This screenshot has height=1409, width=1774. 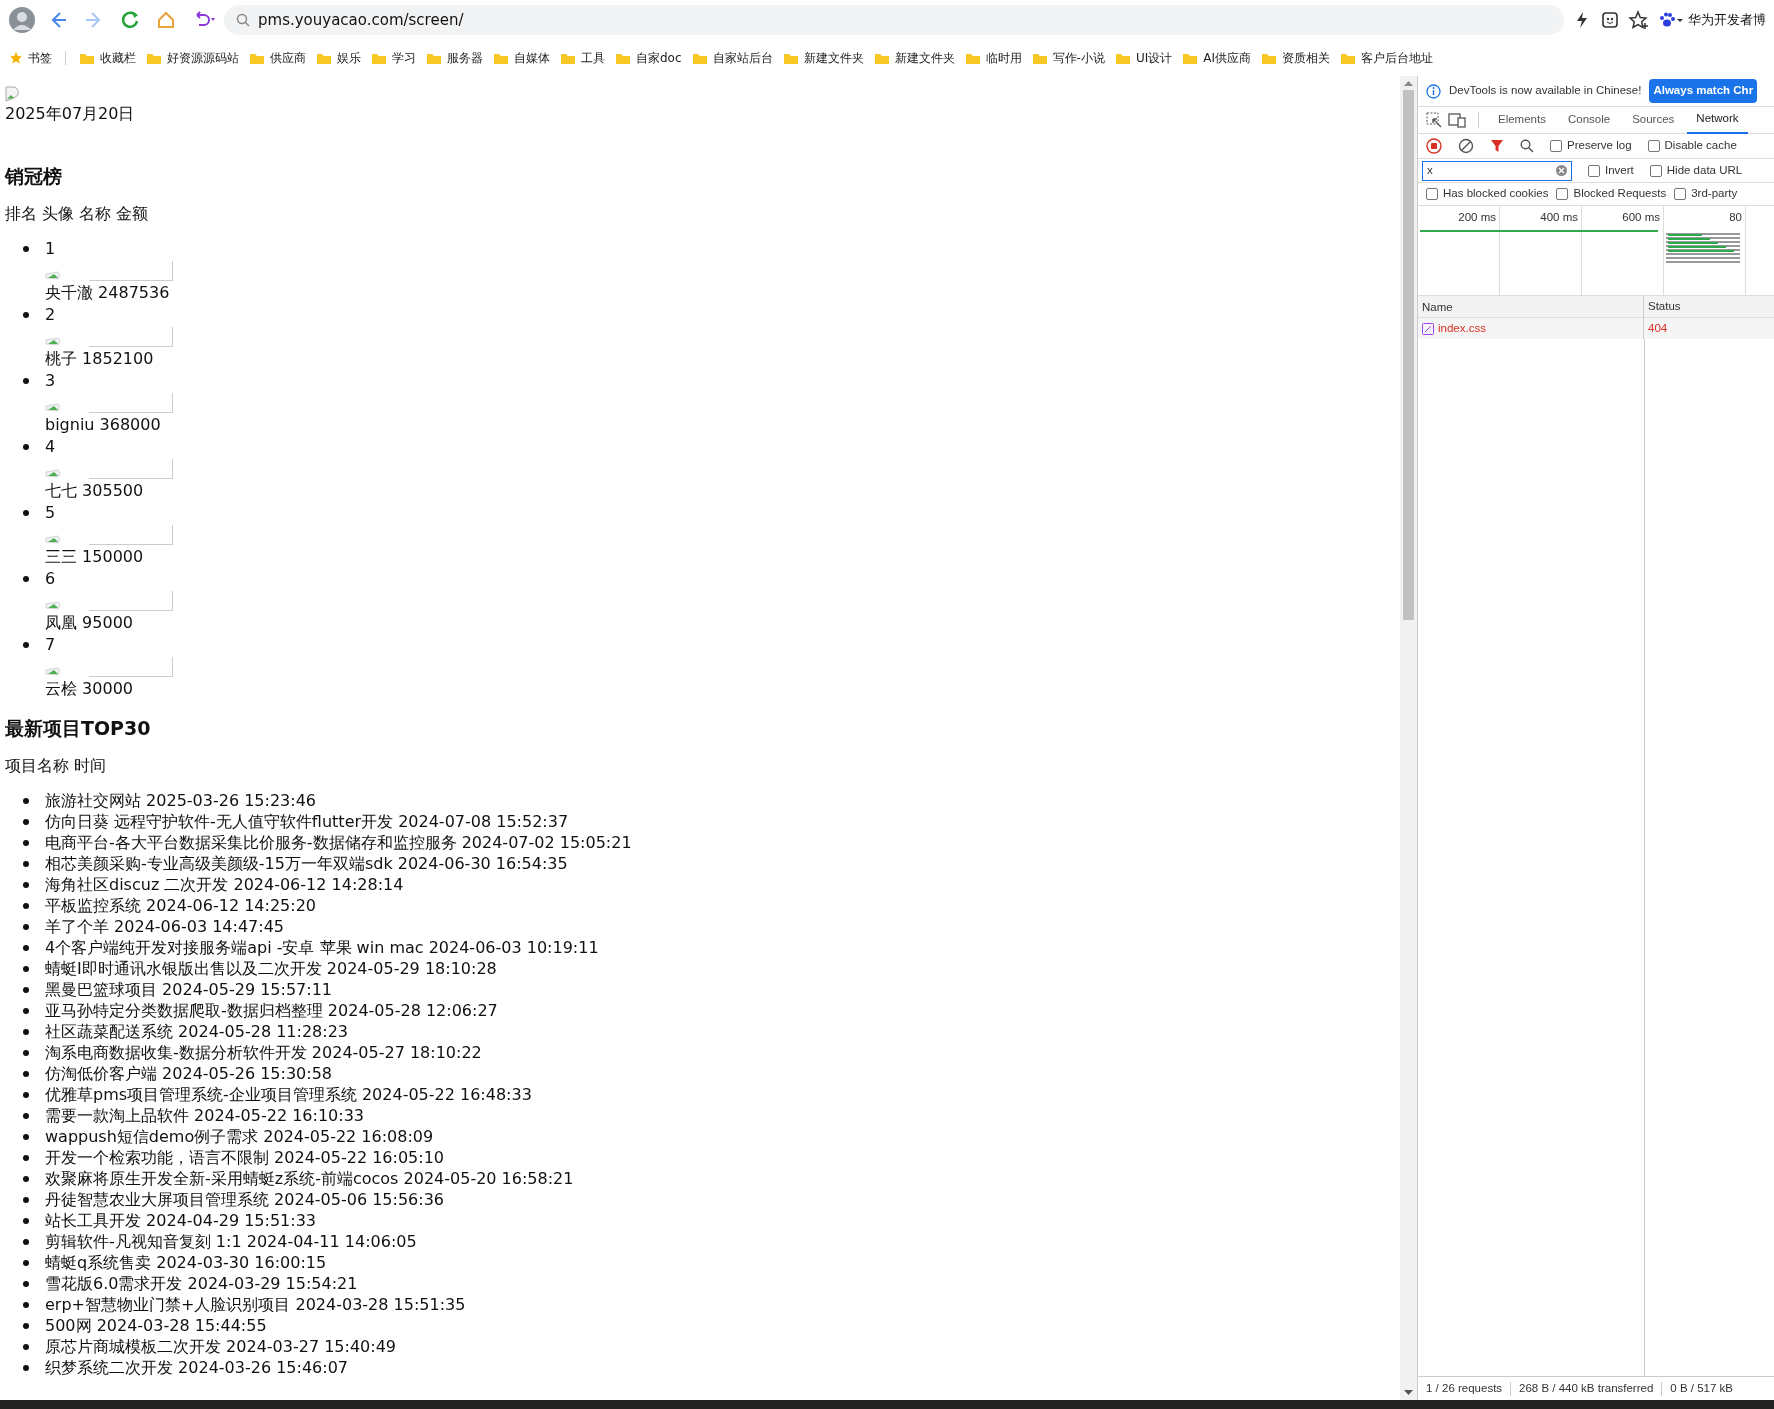 I want to click on bookmark: 书签, so click(x=30, y=58).